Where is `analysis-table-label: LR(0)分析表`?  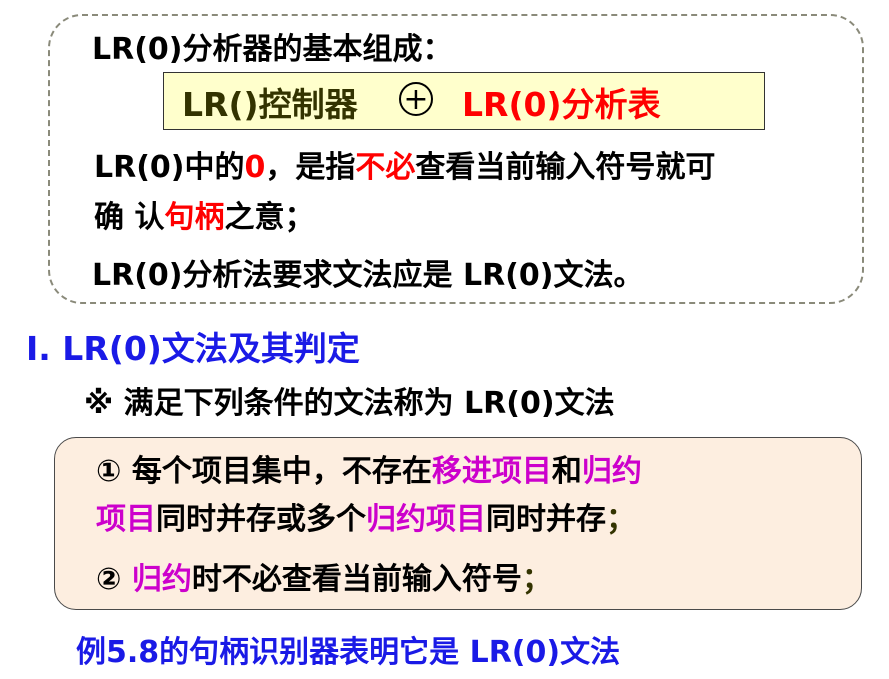 analysis-table-label: LR(0)分析表 is located at coordinates (561, 104).